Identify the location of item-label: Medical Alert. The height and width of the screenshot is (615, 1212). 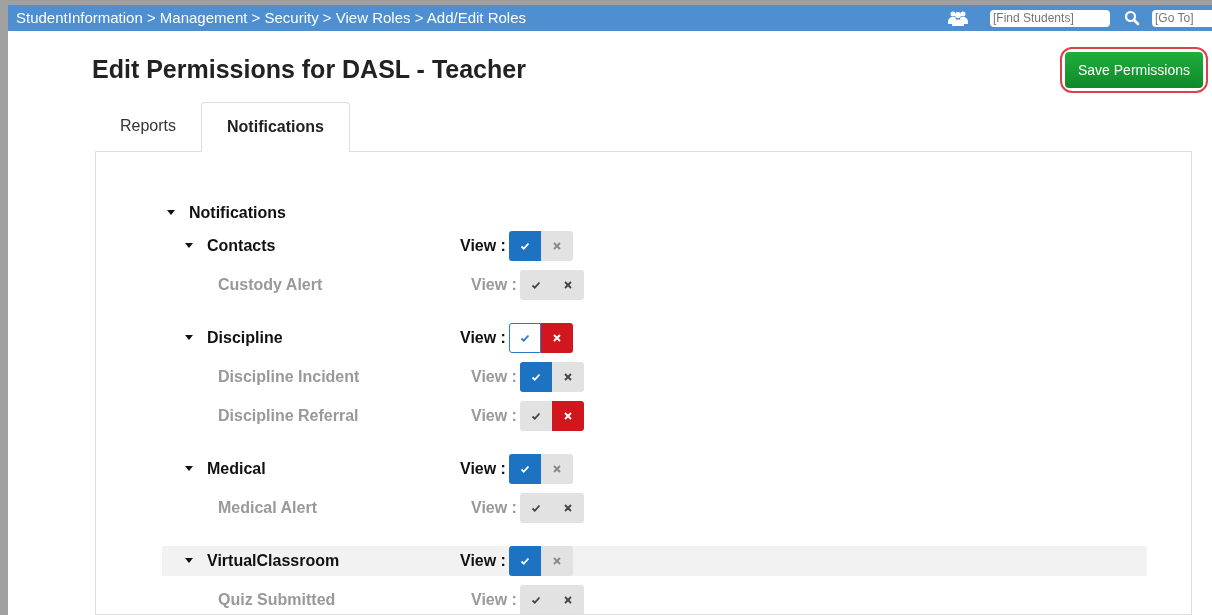
(268, 508).